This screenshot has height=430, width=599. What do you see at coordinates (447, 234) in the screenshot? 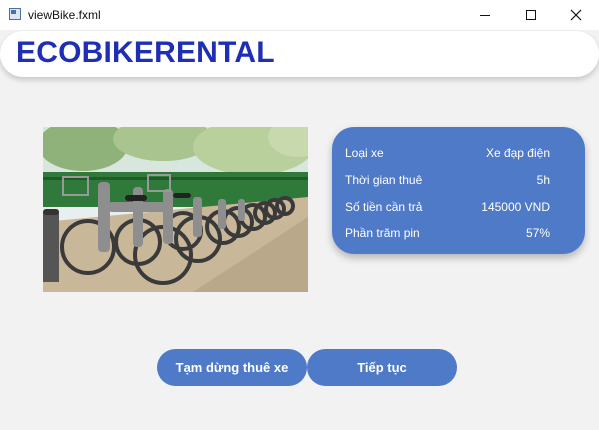
I see `info-row-battery: Phần trăm pin 57%` at bounding box center [447, 234].